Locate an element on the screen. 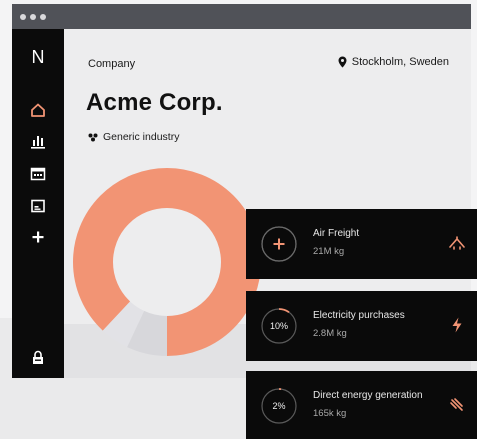  card-title: Air Freight is located at coordinates (336, 233).